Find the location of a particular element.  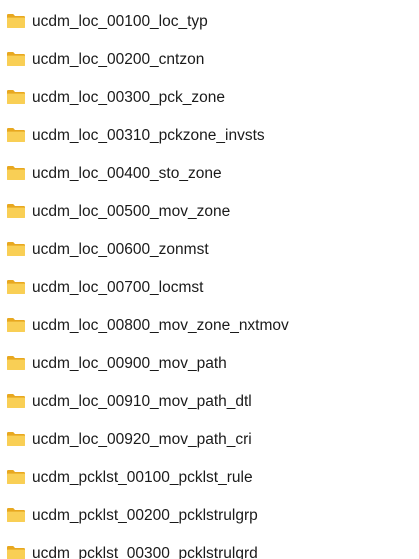

file-name: ucdm_pcklst_00300_pcklstrulgrd is located at coordinates (145, 552).